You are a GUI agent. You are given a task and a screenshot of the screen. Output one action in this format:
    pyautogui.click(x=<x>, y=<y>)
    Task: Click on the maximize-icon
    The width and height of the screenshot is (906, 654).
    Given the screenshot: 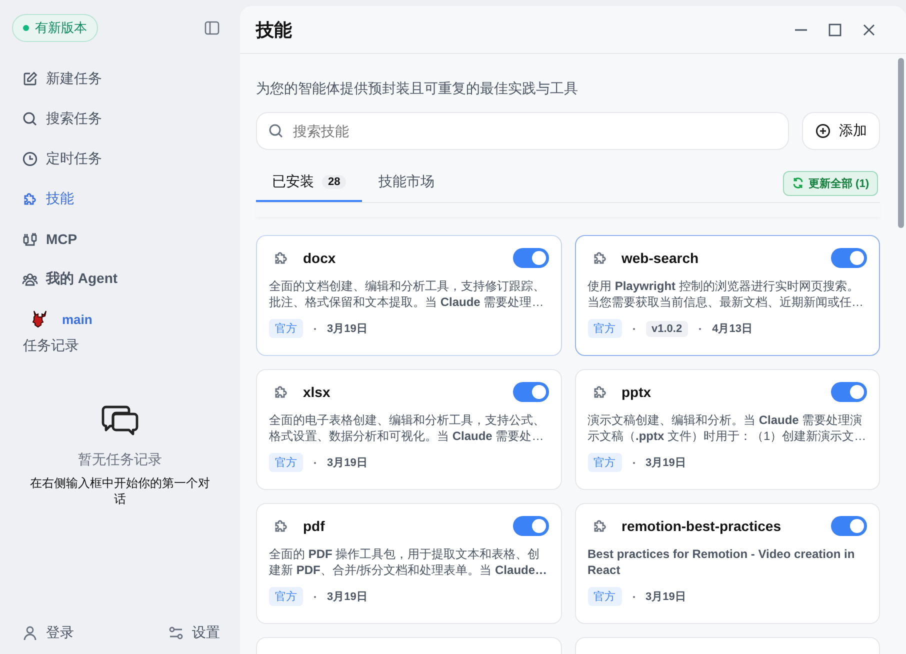 What is the action you would take?
    pyautogui.click(x=835, y=29)
    